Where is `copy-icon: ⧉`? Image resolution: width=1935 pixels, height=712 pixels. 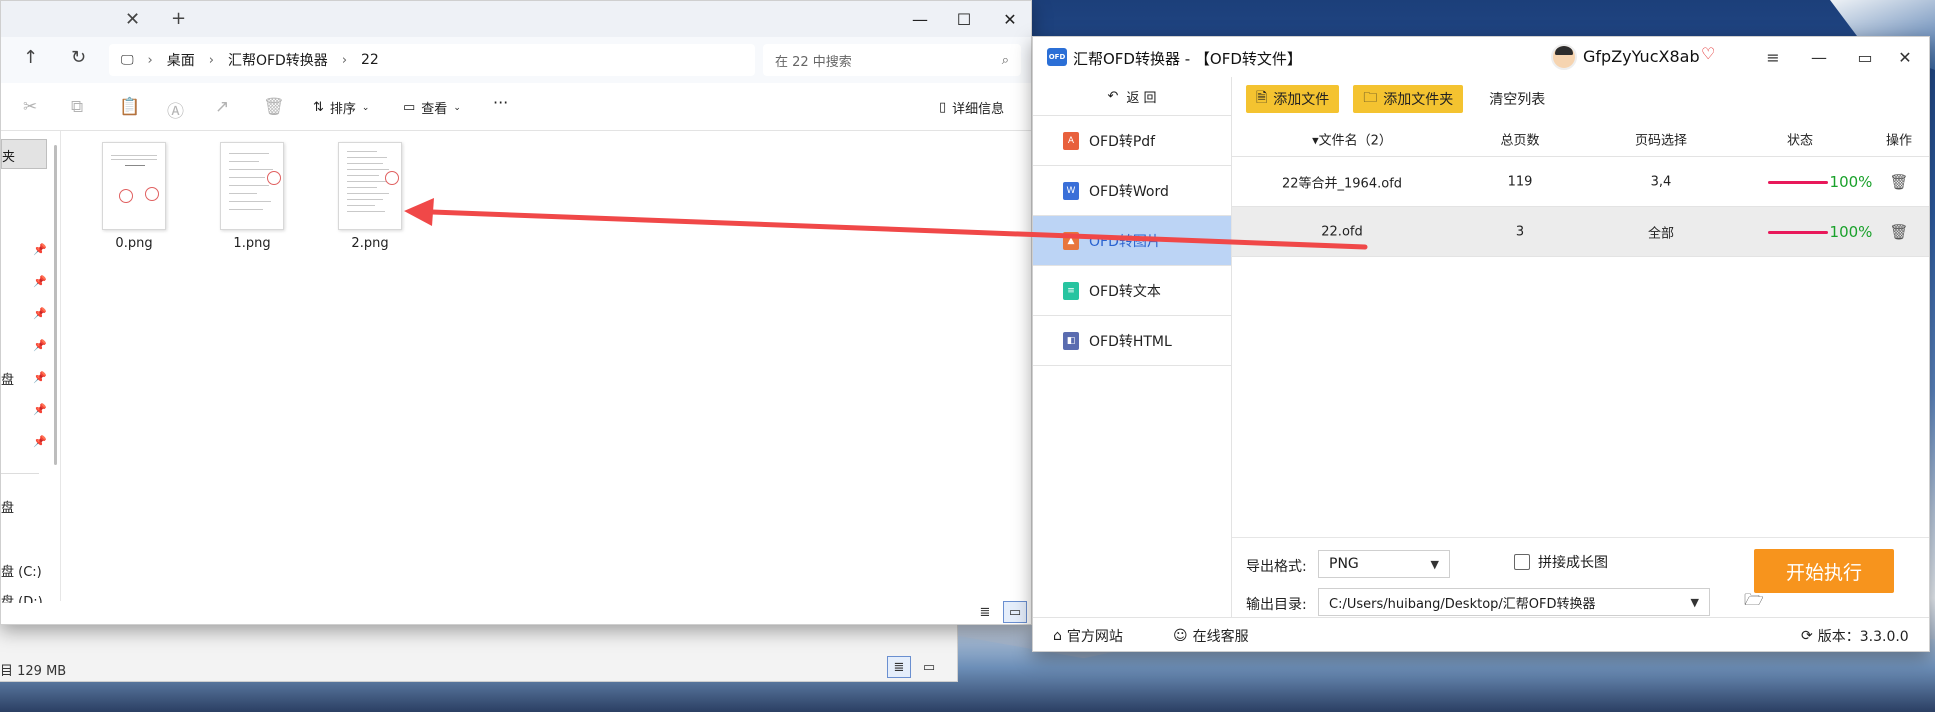
copy-icon: ⧉ is located at coordinates (77, 107).